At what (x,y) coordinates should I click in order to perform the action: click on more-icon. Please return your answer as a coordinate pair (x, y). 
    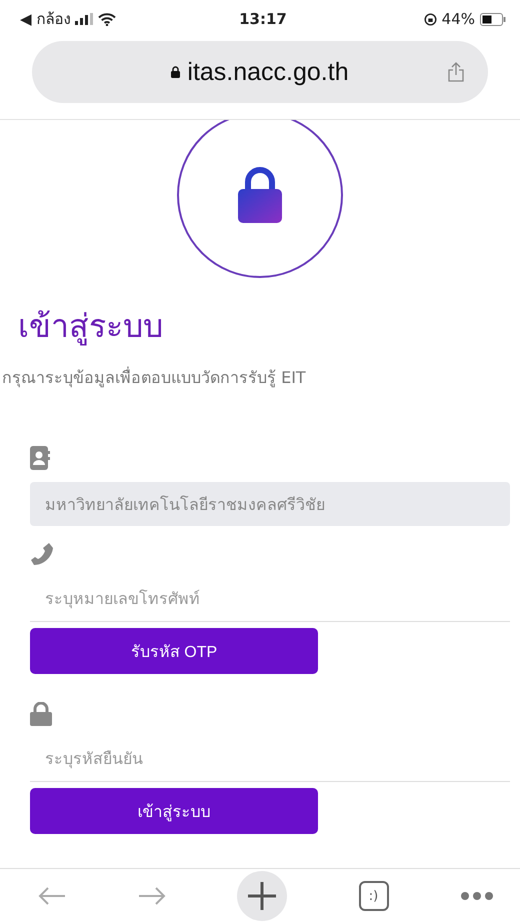
    Looking at the image, I should click on (477, 896).